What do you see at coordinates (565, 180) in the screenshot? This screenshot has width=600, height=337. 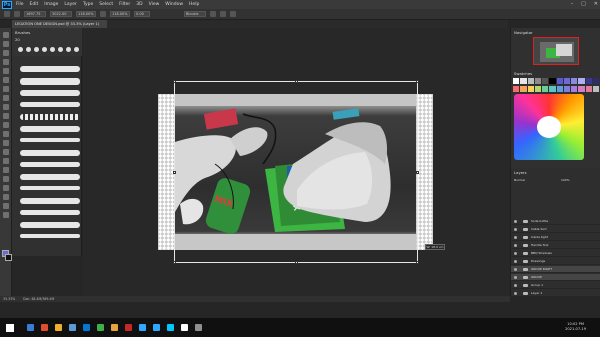 I see `opacity-field: 100%` at bounding box center [565, 180].